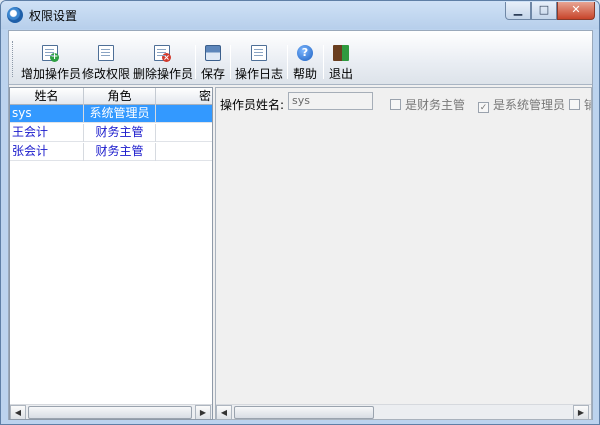 The width and height of the screenshot is (600, 425). I want to click on delete-user-icon: ×, so click(162, 53).